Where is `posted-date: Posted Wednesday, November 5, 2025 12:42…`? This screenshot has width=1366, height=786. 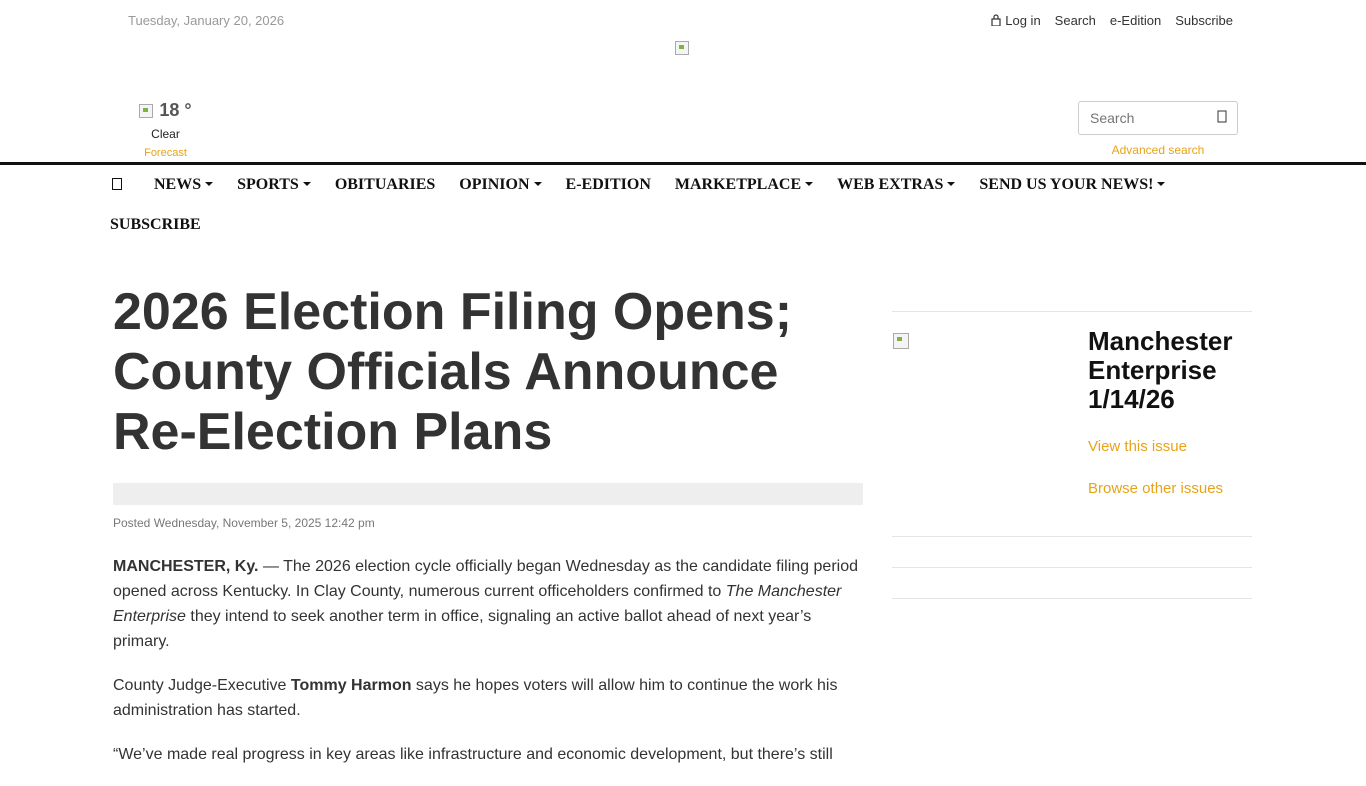 posted-date: Posted Wednesday, November 5, 2025 12:42… is located at coordinates (244, 523).